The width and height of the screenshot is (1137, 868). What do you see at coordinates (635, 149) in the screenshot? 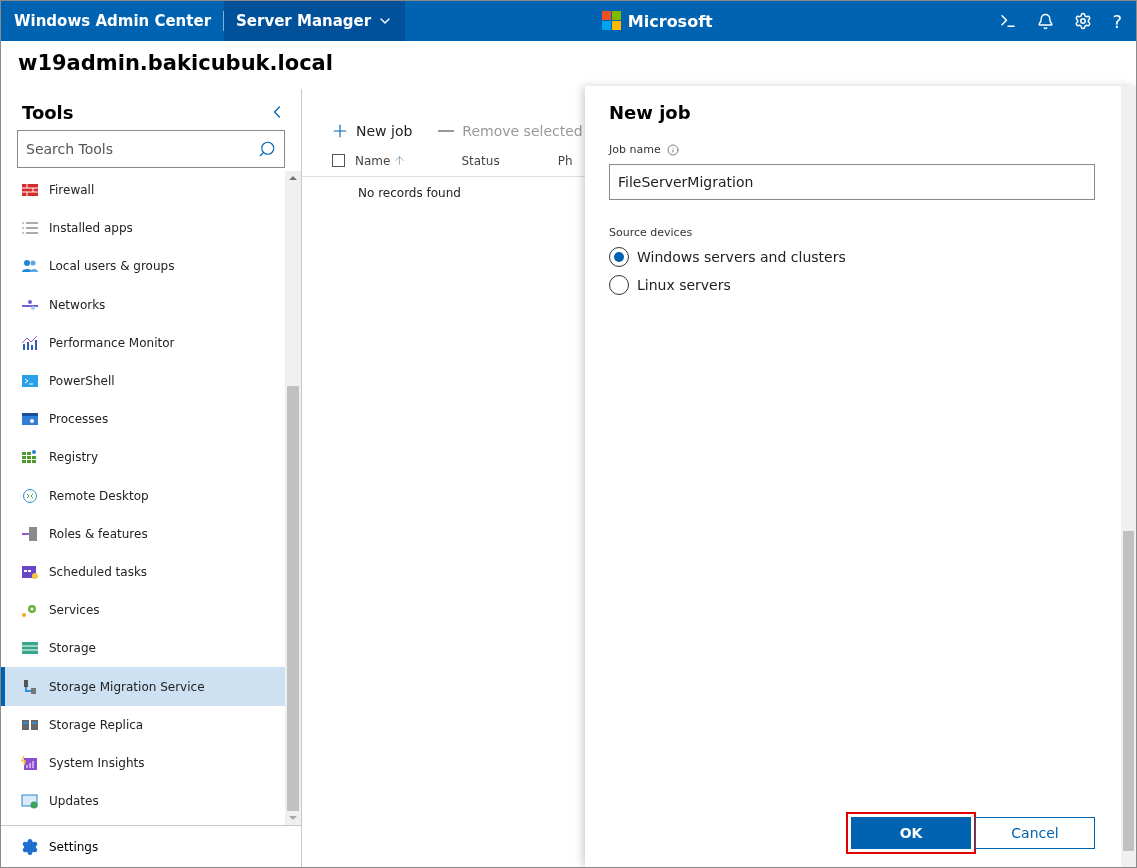
I see `field-label: Job name` at bounding box center [635, 149].